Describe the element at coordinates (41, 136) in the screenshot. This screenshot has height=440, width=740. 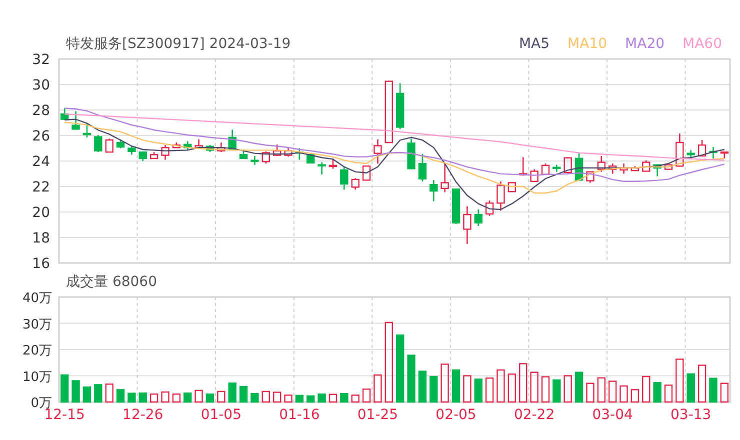
I see `axis-label: 26` at that location.